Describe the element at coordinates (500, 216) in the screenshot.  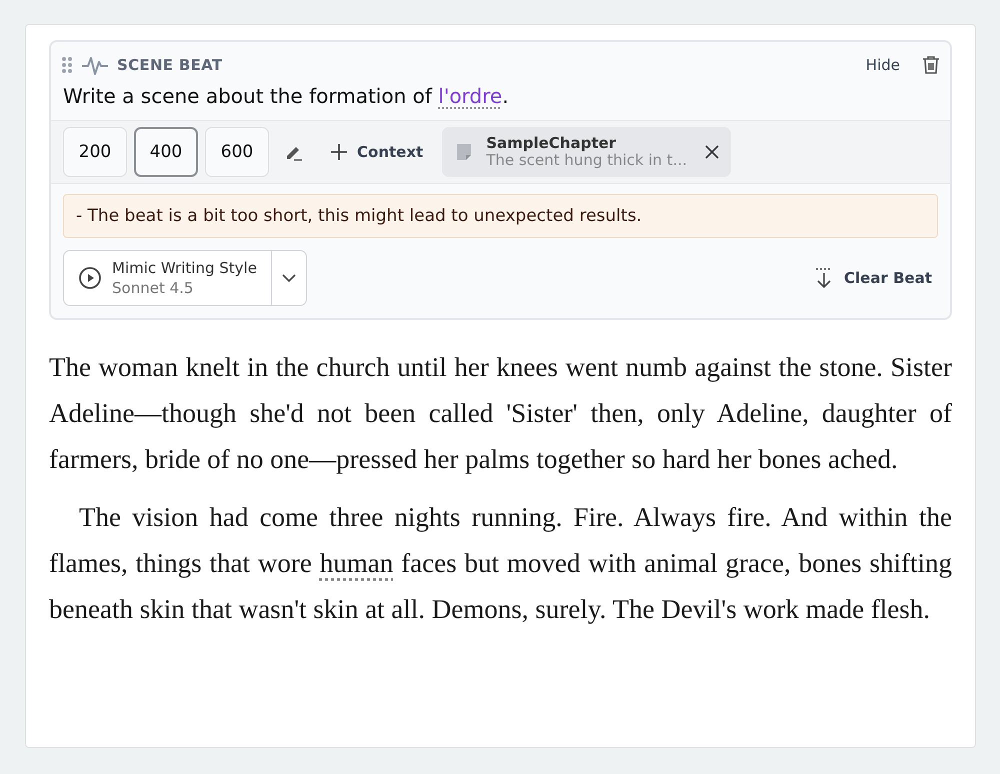
I see `warning-message: - The beat is a bit too short, this might lead to unexpected results.` at that location.